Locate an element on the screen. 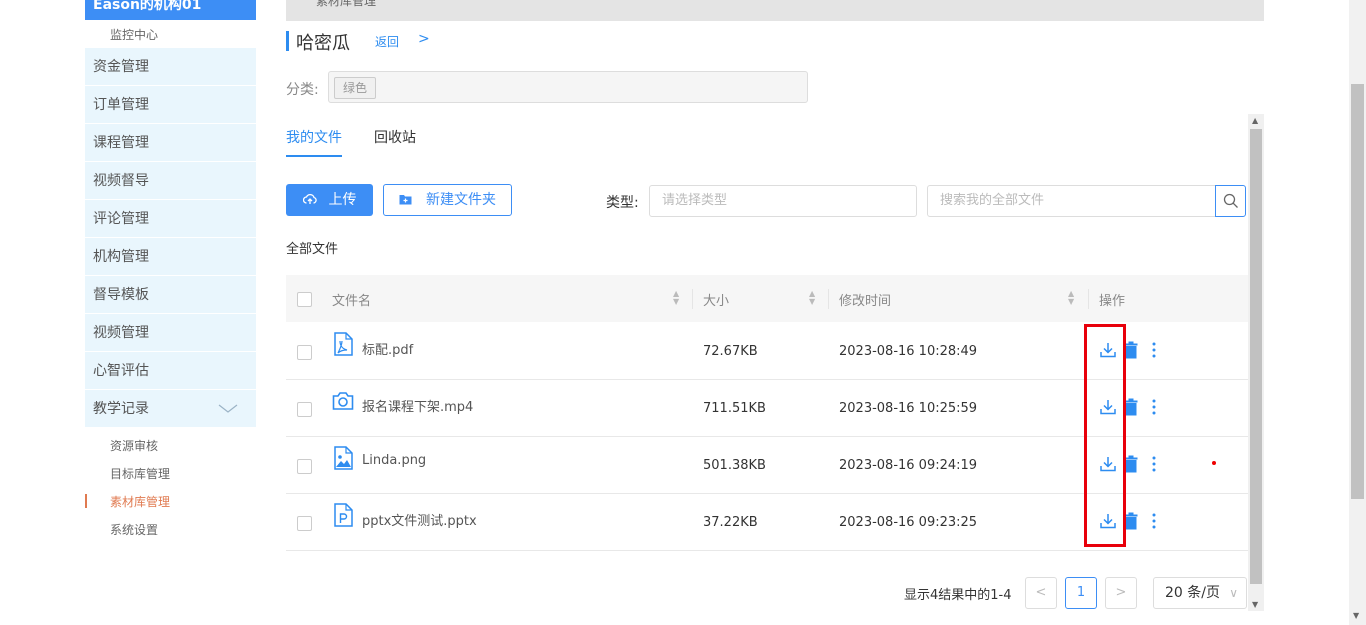  upload-button: 上传 is located at coordinates (329, 200).